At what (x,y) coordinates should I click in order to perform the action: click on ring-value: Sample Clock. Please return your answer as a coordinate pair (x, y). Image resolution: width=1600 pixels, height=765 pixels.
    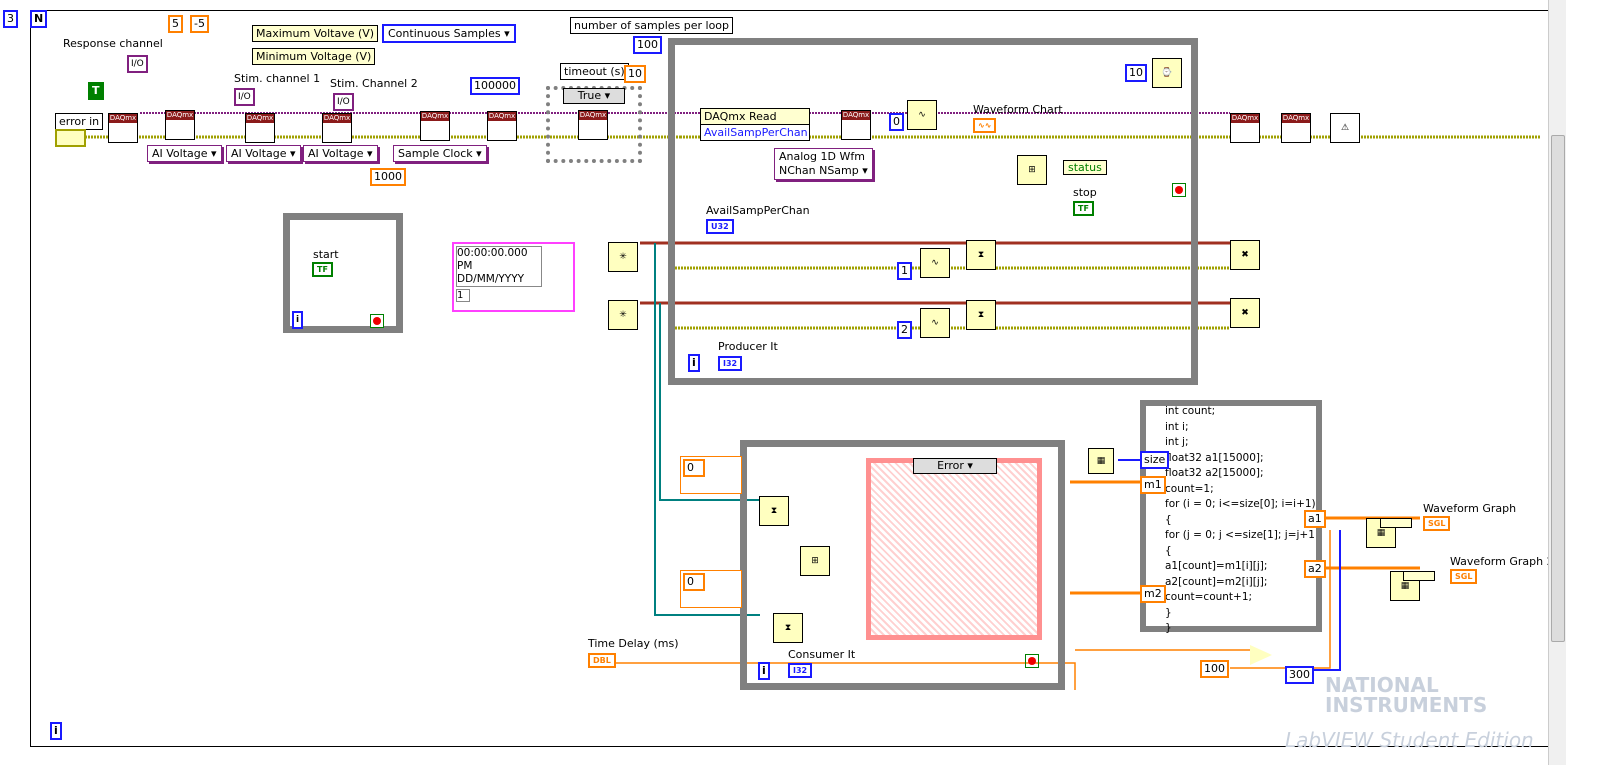
    Looking at the image, I should click on (435, 153).